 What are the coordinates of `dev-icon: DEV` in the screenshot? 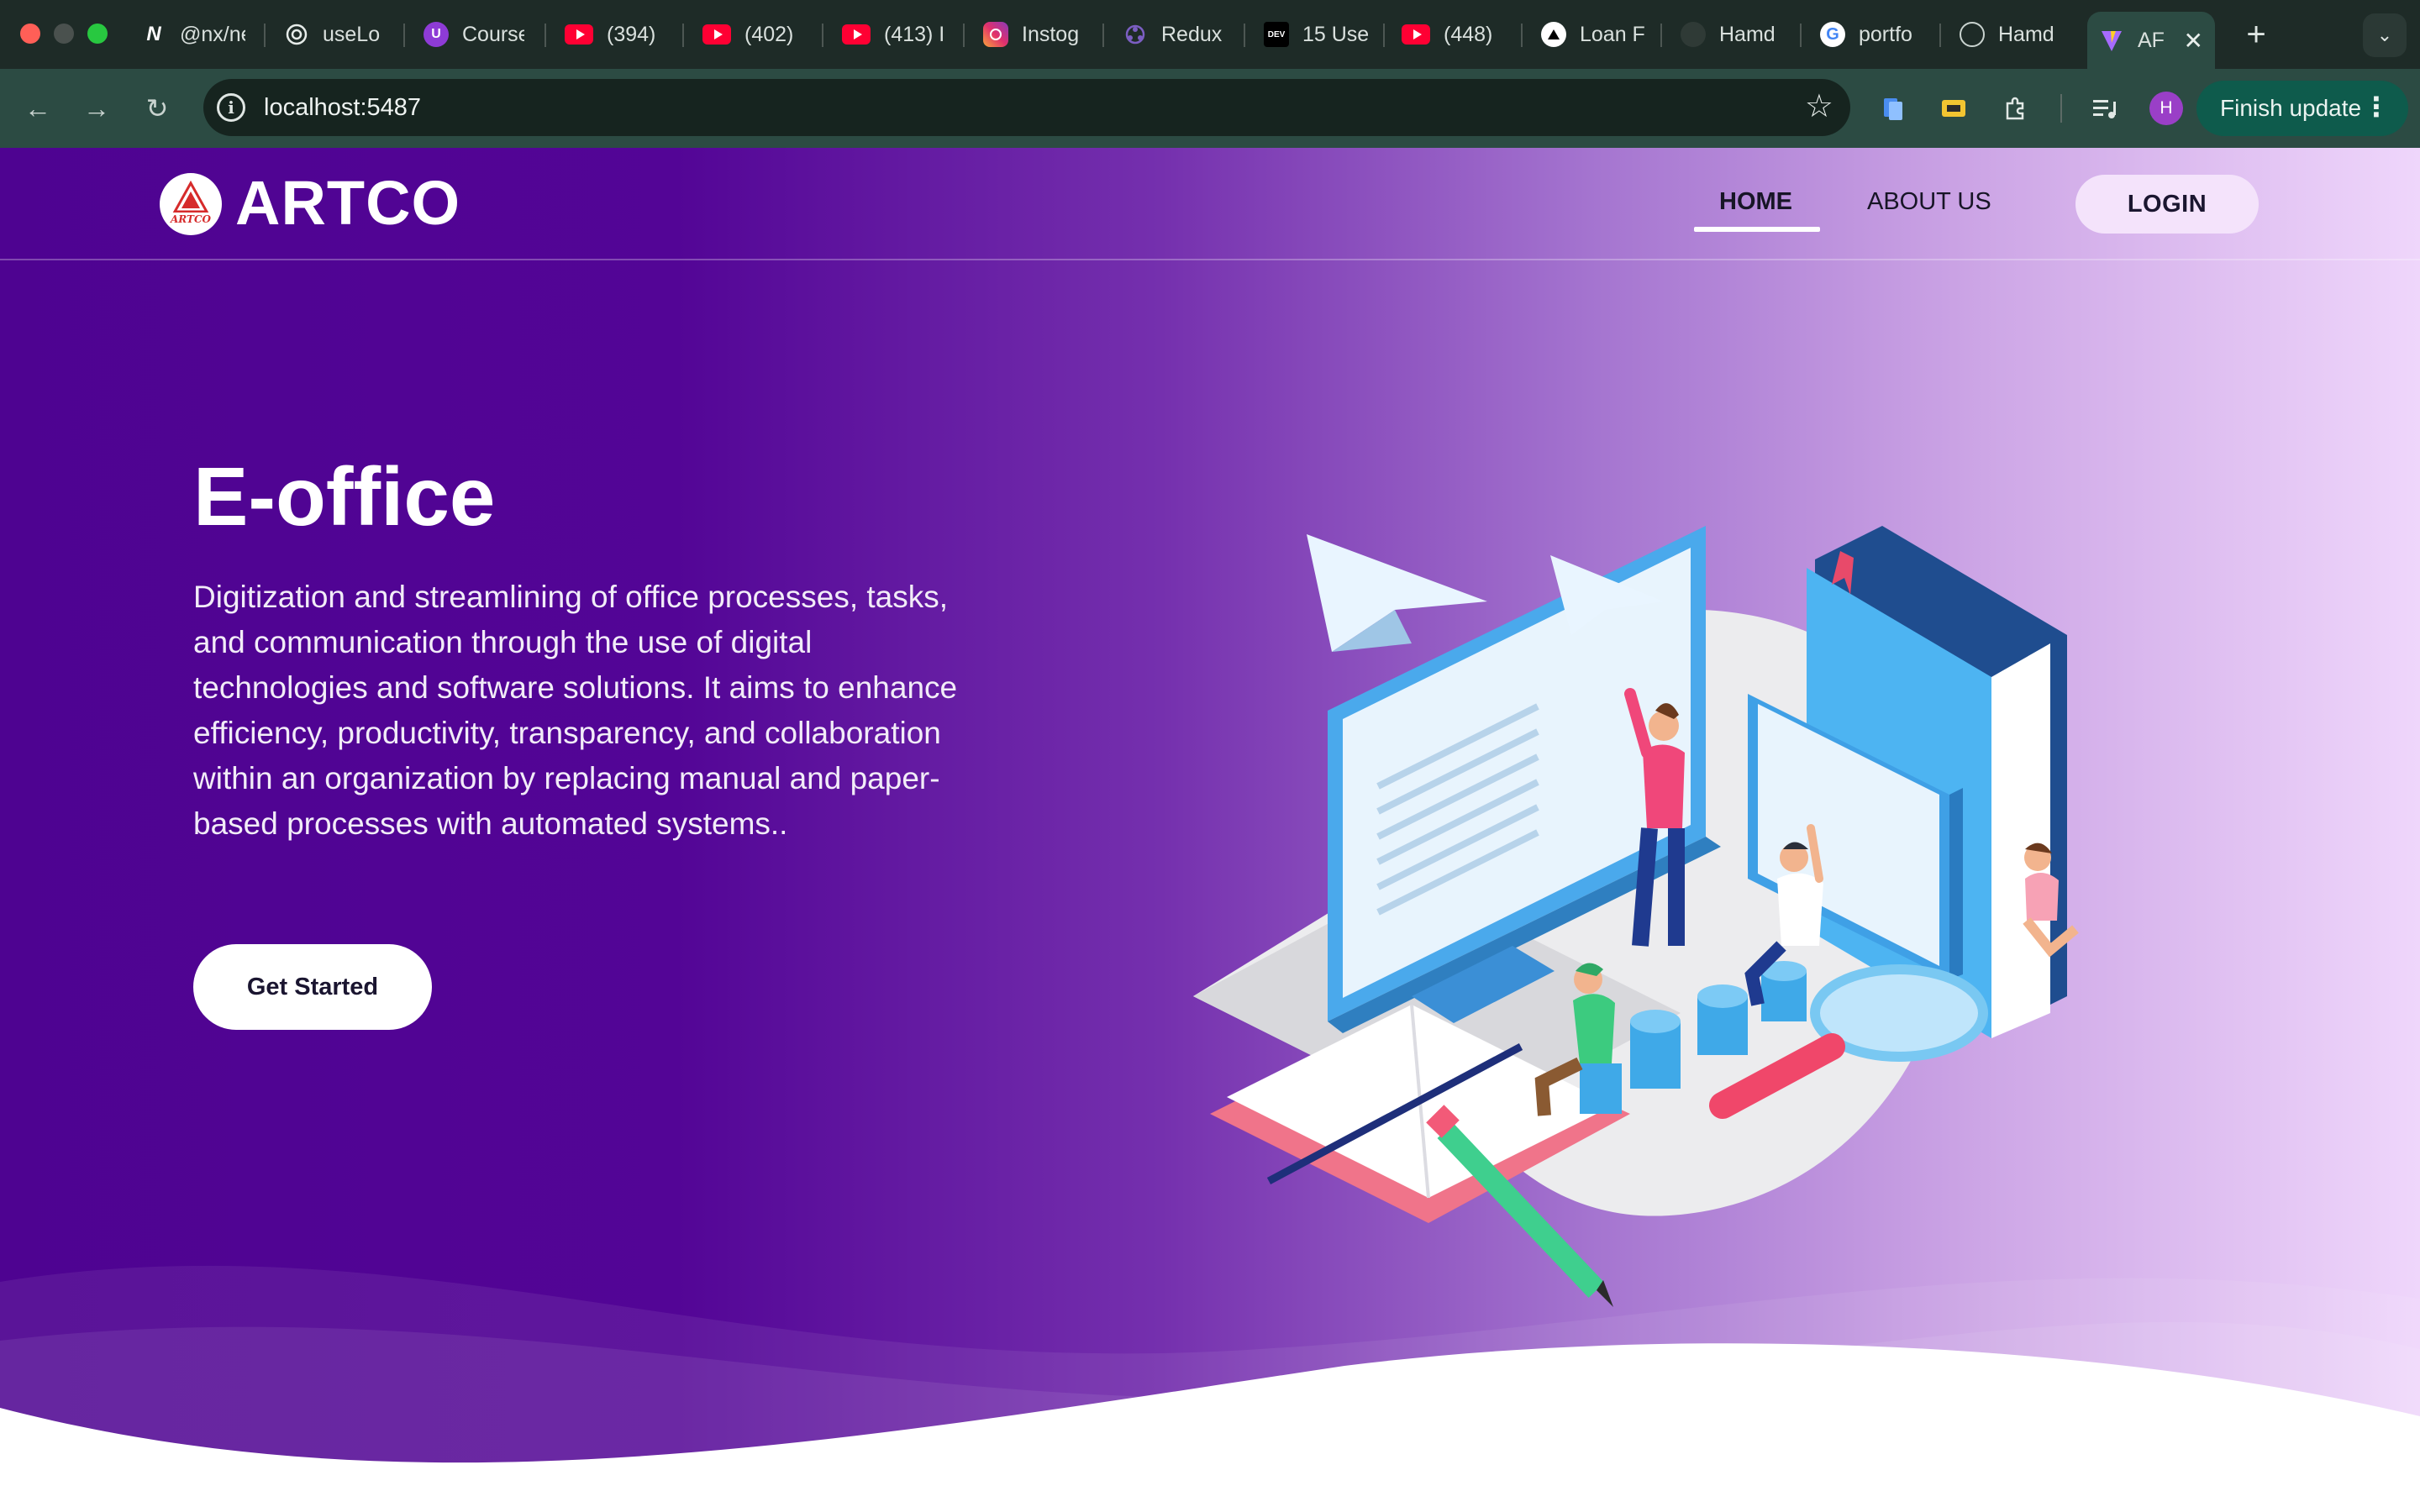 It's located at (1276, 34).